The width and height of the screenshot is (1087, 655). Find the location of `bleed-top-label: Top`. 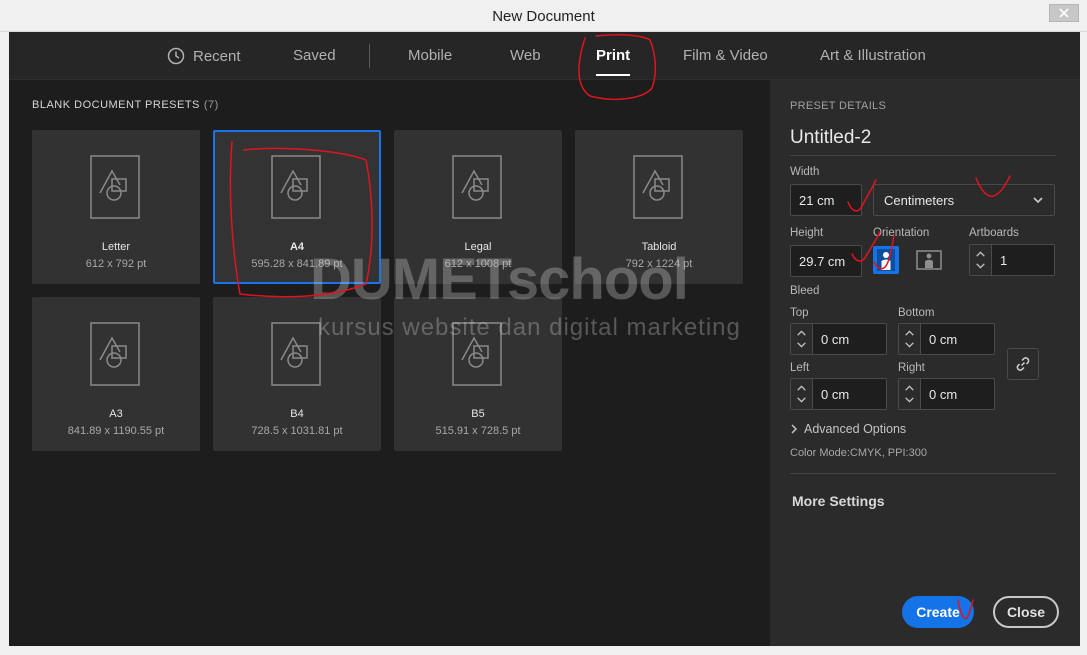

bleed-top-label: Top is located at coordinates (799, 313).